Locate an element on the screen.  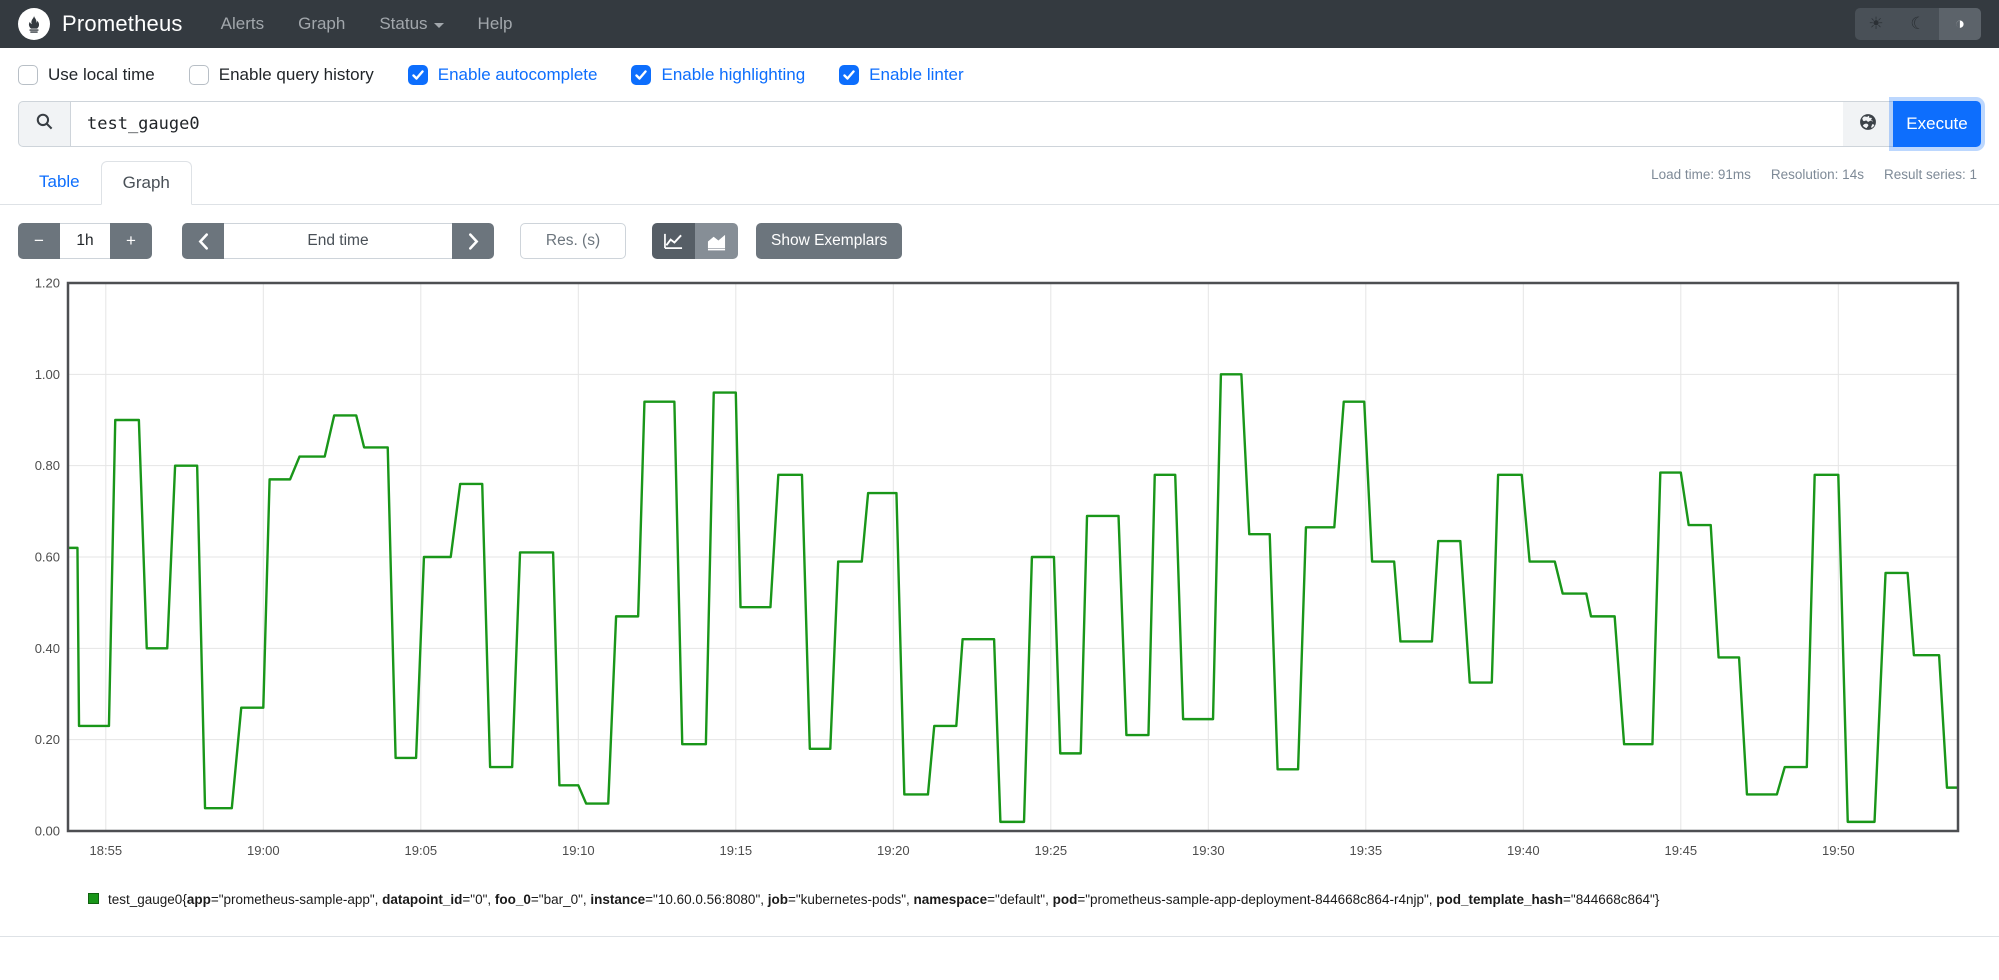
stat-item: Resolution: 14s is located at coordinates (1817, 174).